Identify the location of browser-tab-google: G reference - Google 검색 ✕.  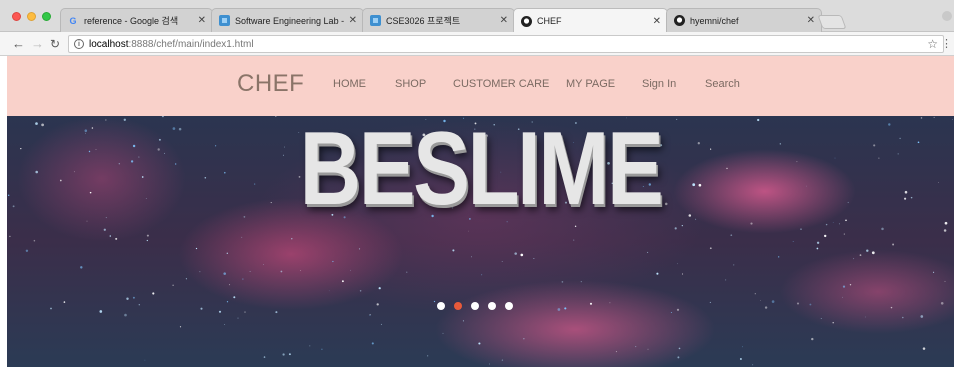
(136, 20).